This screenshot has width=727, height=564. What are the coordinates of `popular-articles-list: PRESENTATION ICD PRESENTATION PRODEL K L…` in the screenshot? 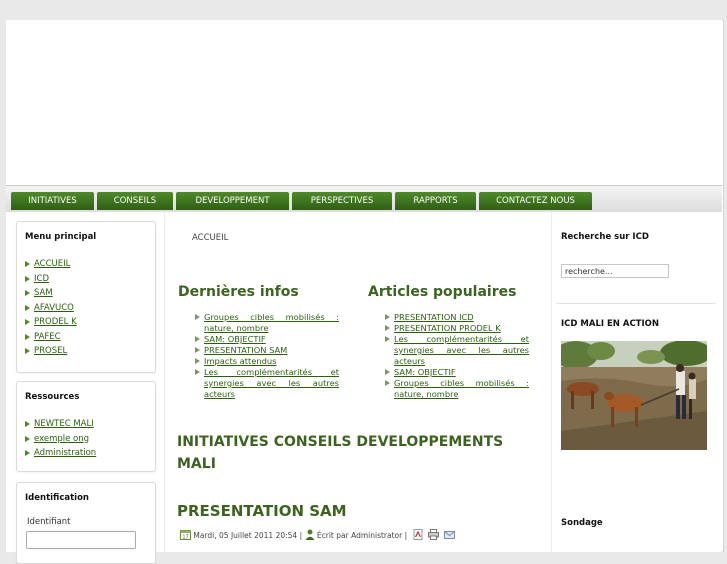 It's located at (457, 356).